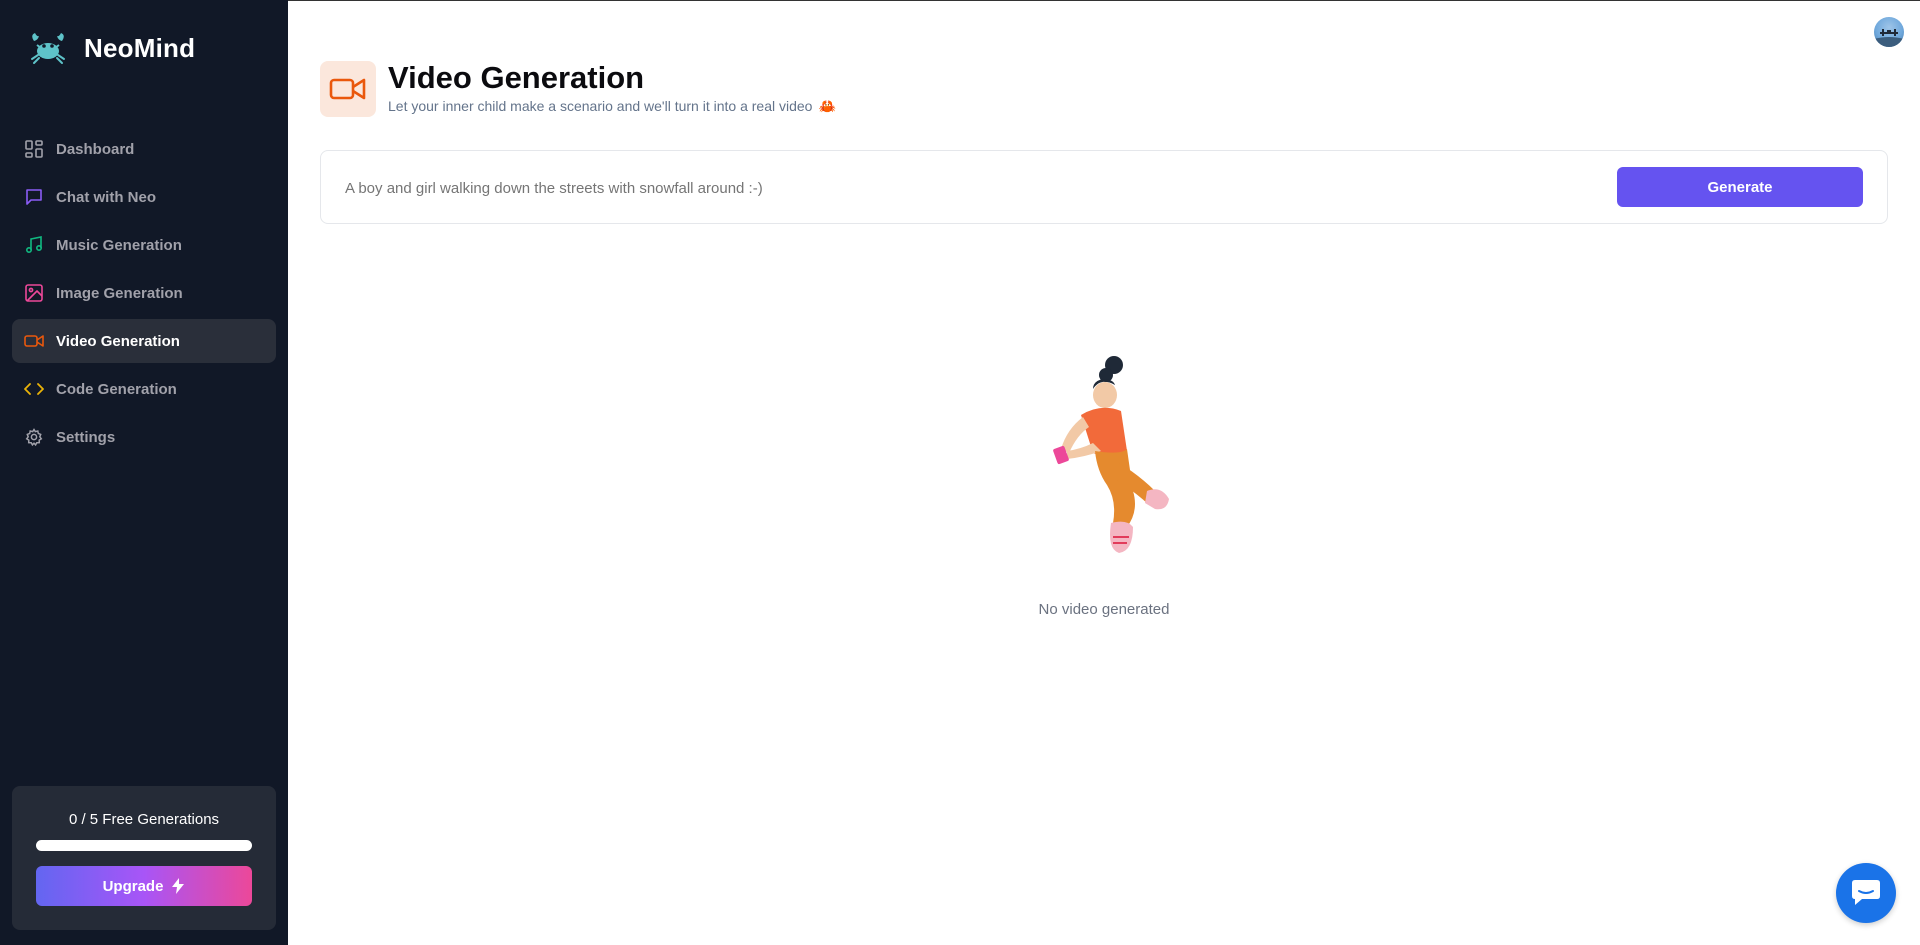 The height and width of the screenshot is (945, 1920). I want to click on crab-logo-icon, so click(48, 48).